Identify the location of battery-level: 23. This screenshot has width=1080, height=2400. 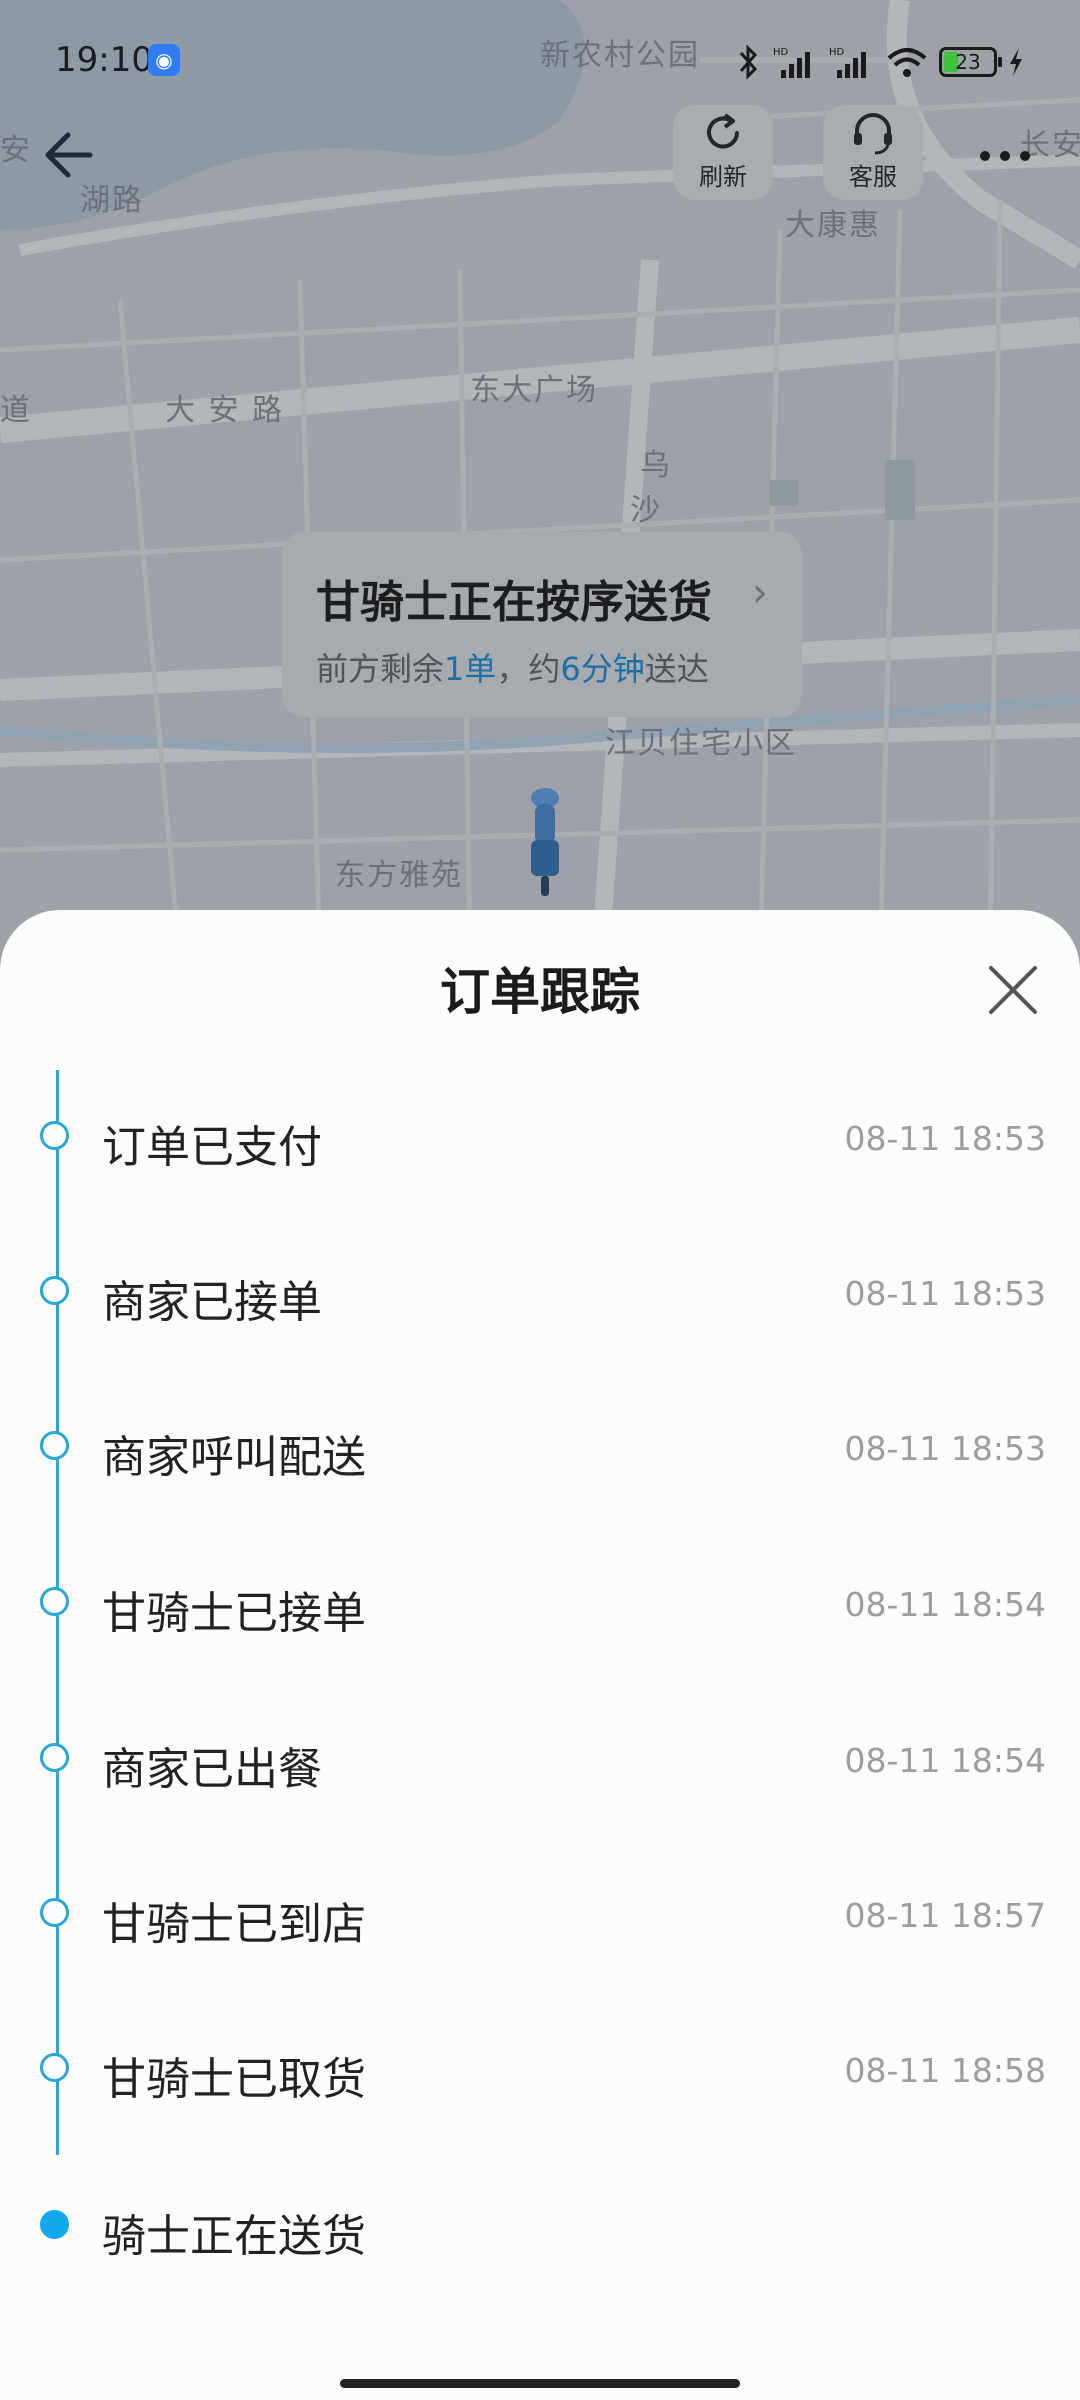
(968, 62).